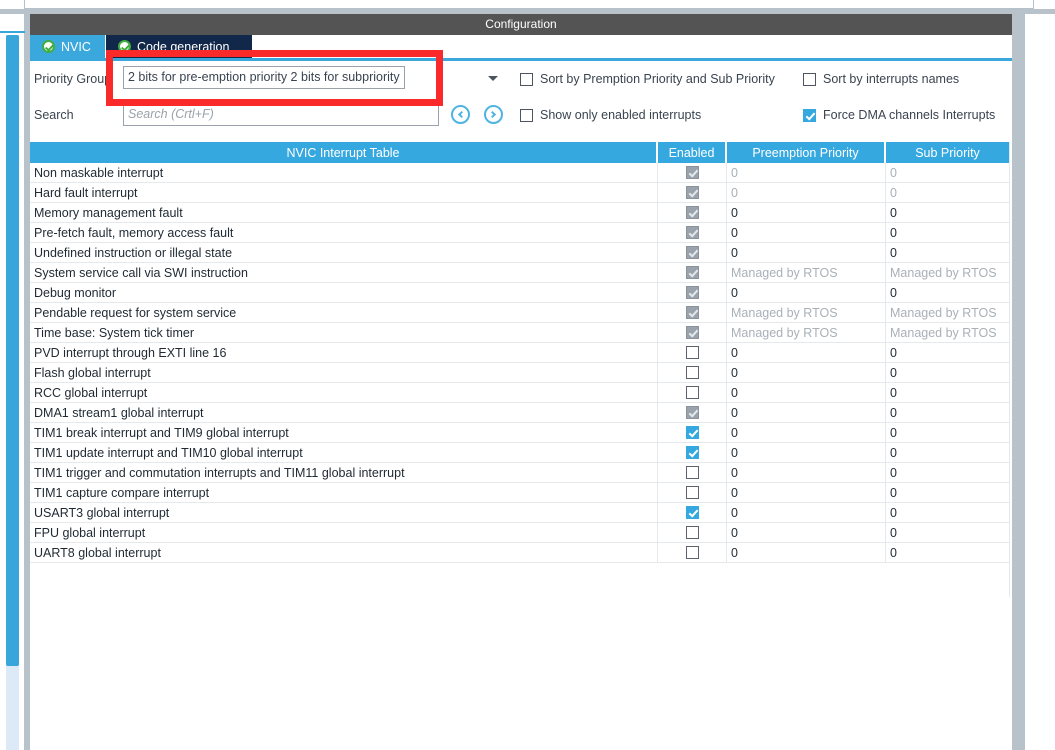  What do you see at coordinates (519, 533) in the screenshot?
I see `table-row: FPU global interrupt 0 0` at bounding box center [519, 533].